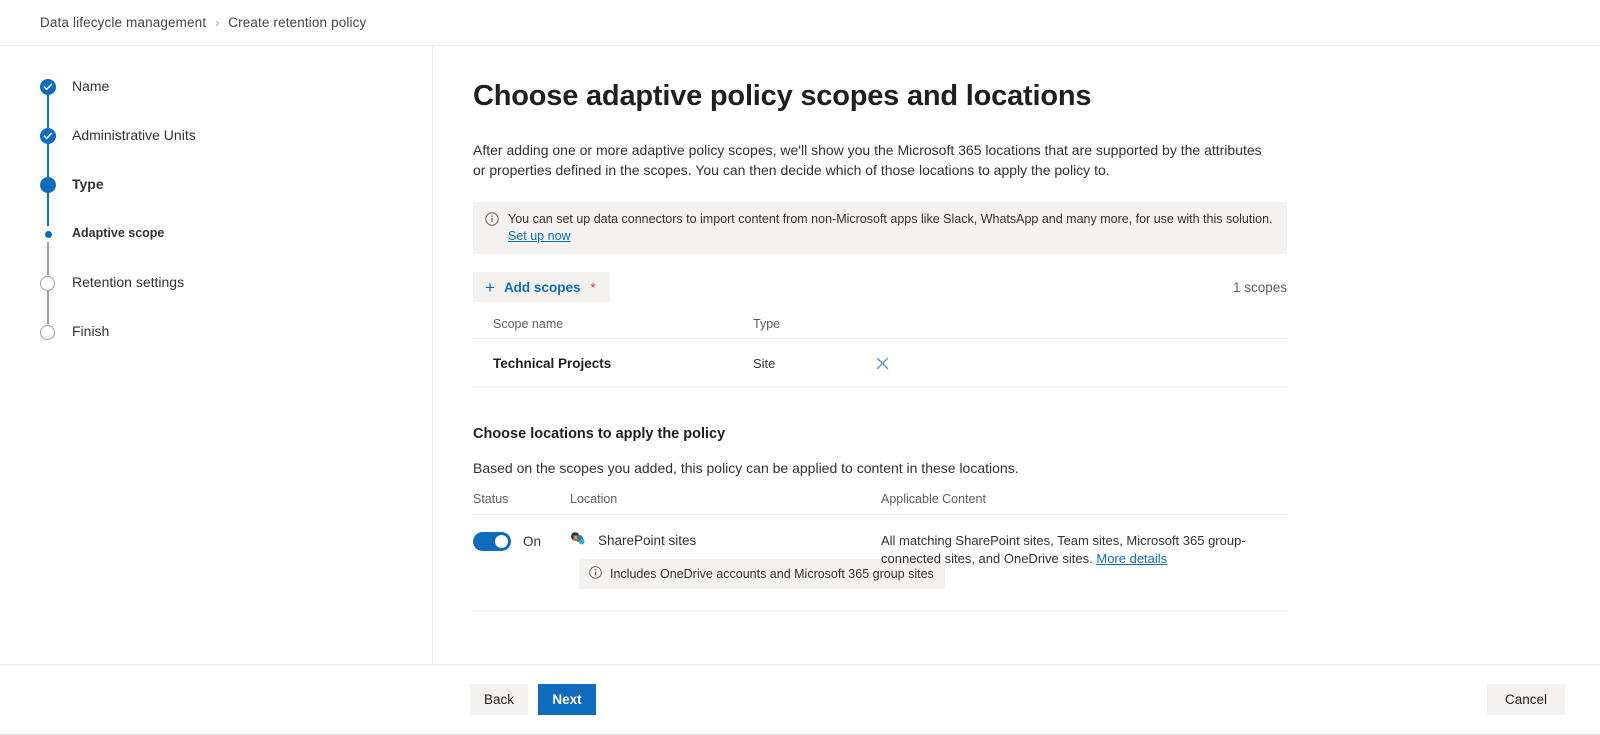  What do you see at coordinates (48, 185) in the screenshot?
I see `current-step-dot-icon` at bounding box center [48, 185].